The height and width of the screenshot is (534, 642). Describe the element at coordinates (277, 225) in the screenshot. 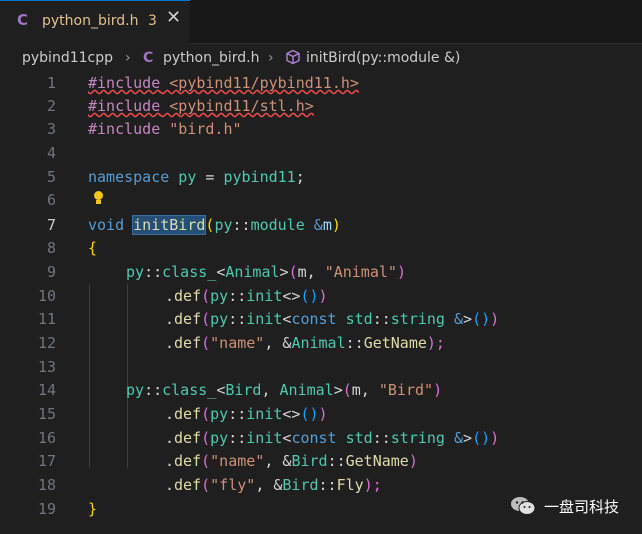

I see `code-token: module` at that location.